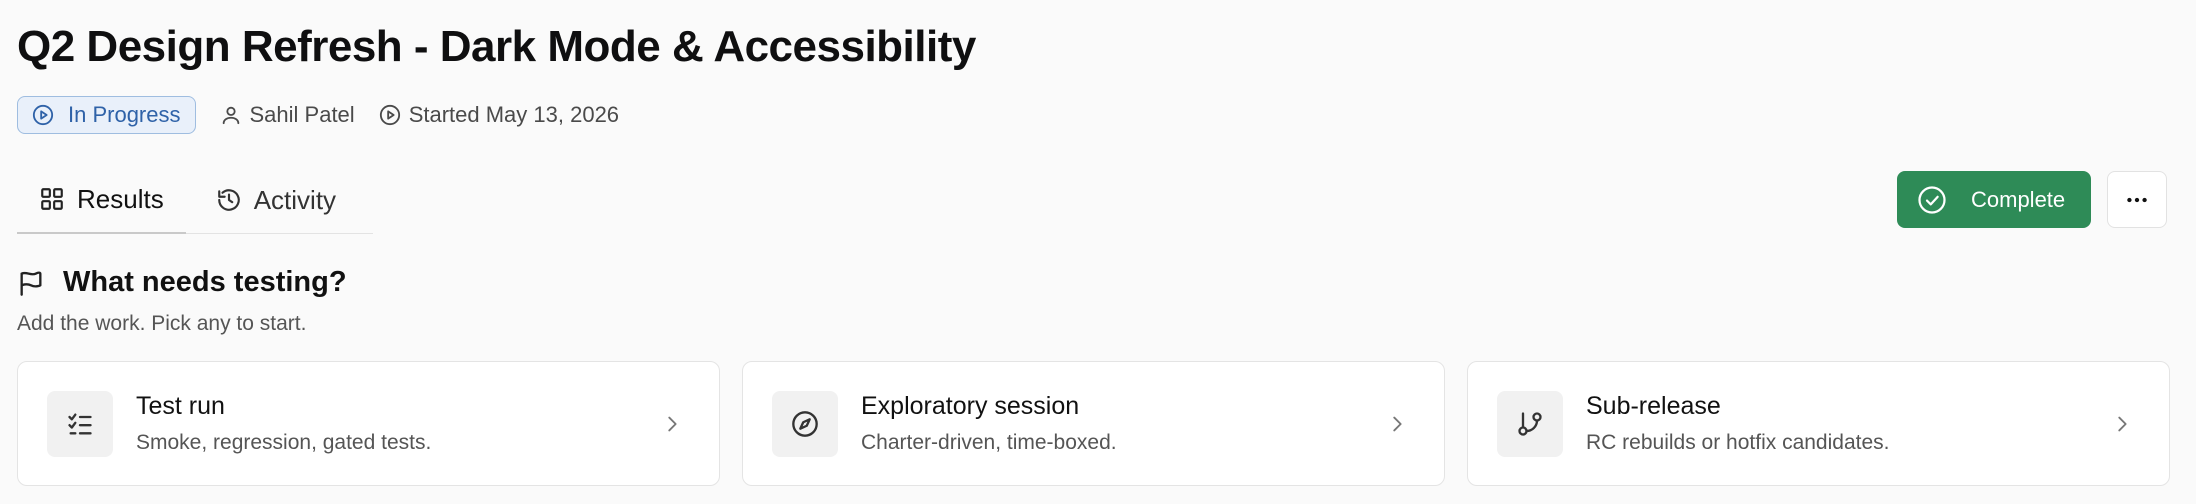  Describe the element at coordinates (514, 114) in the screenshot. I see `started-label: Started May 13, 2026` at that location.